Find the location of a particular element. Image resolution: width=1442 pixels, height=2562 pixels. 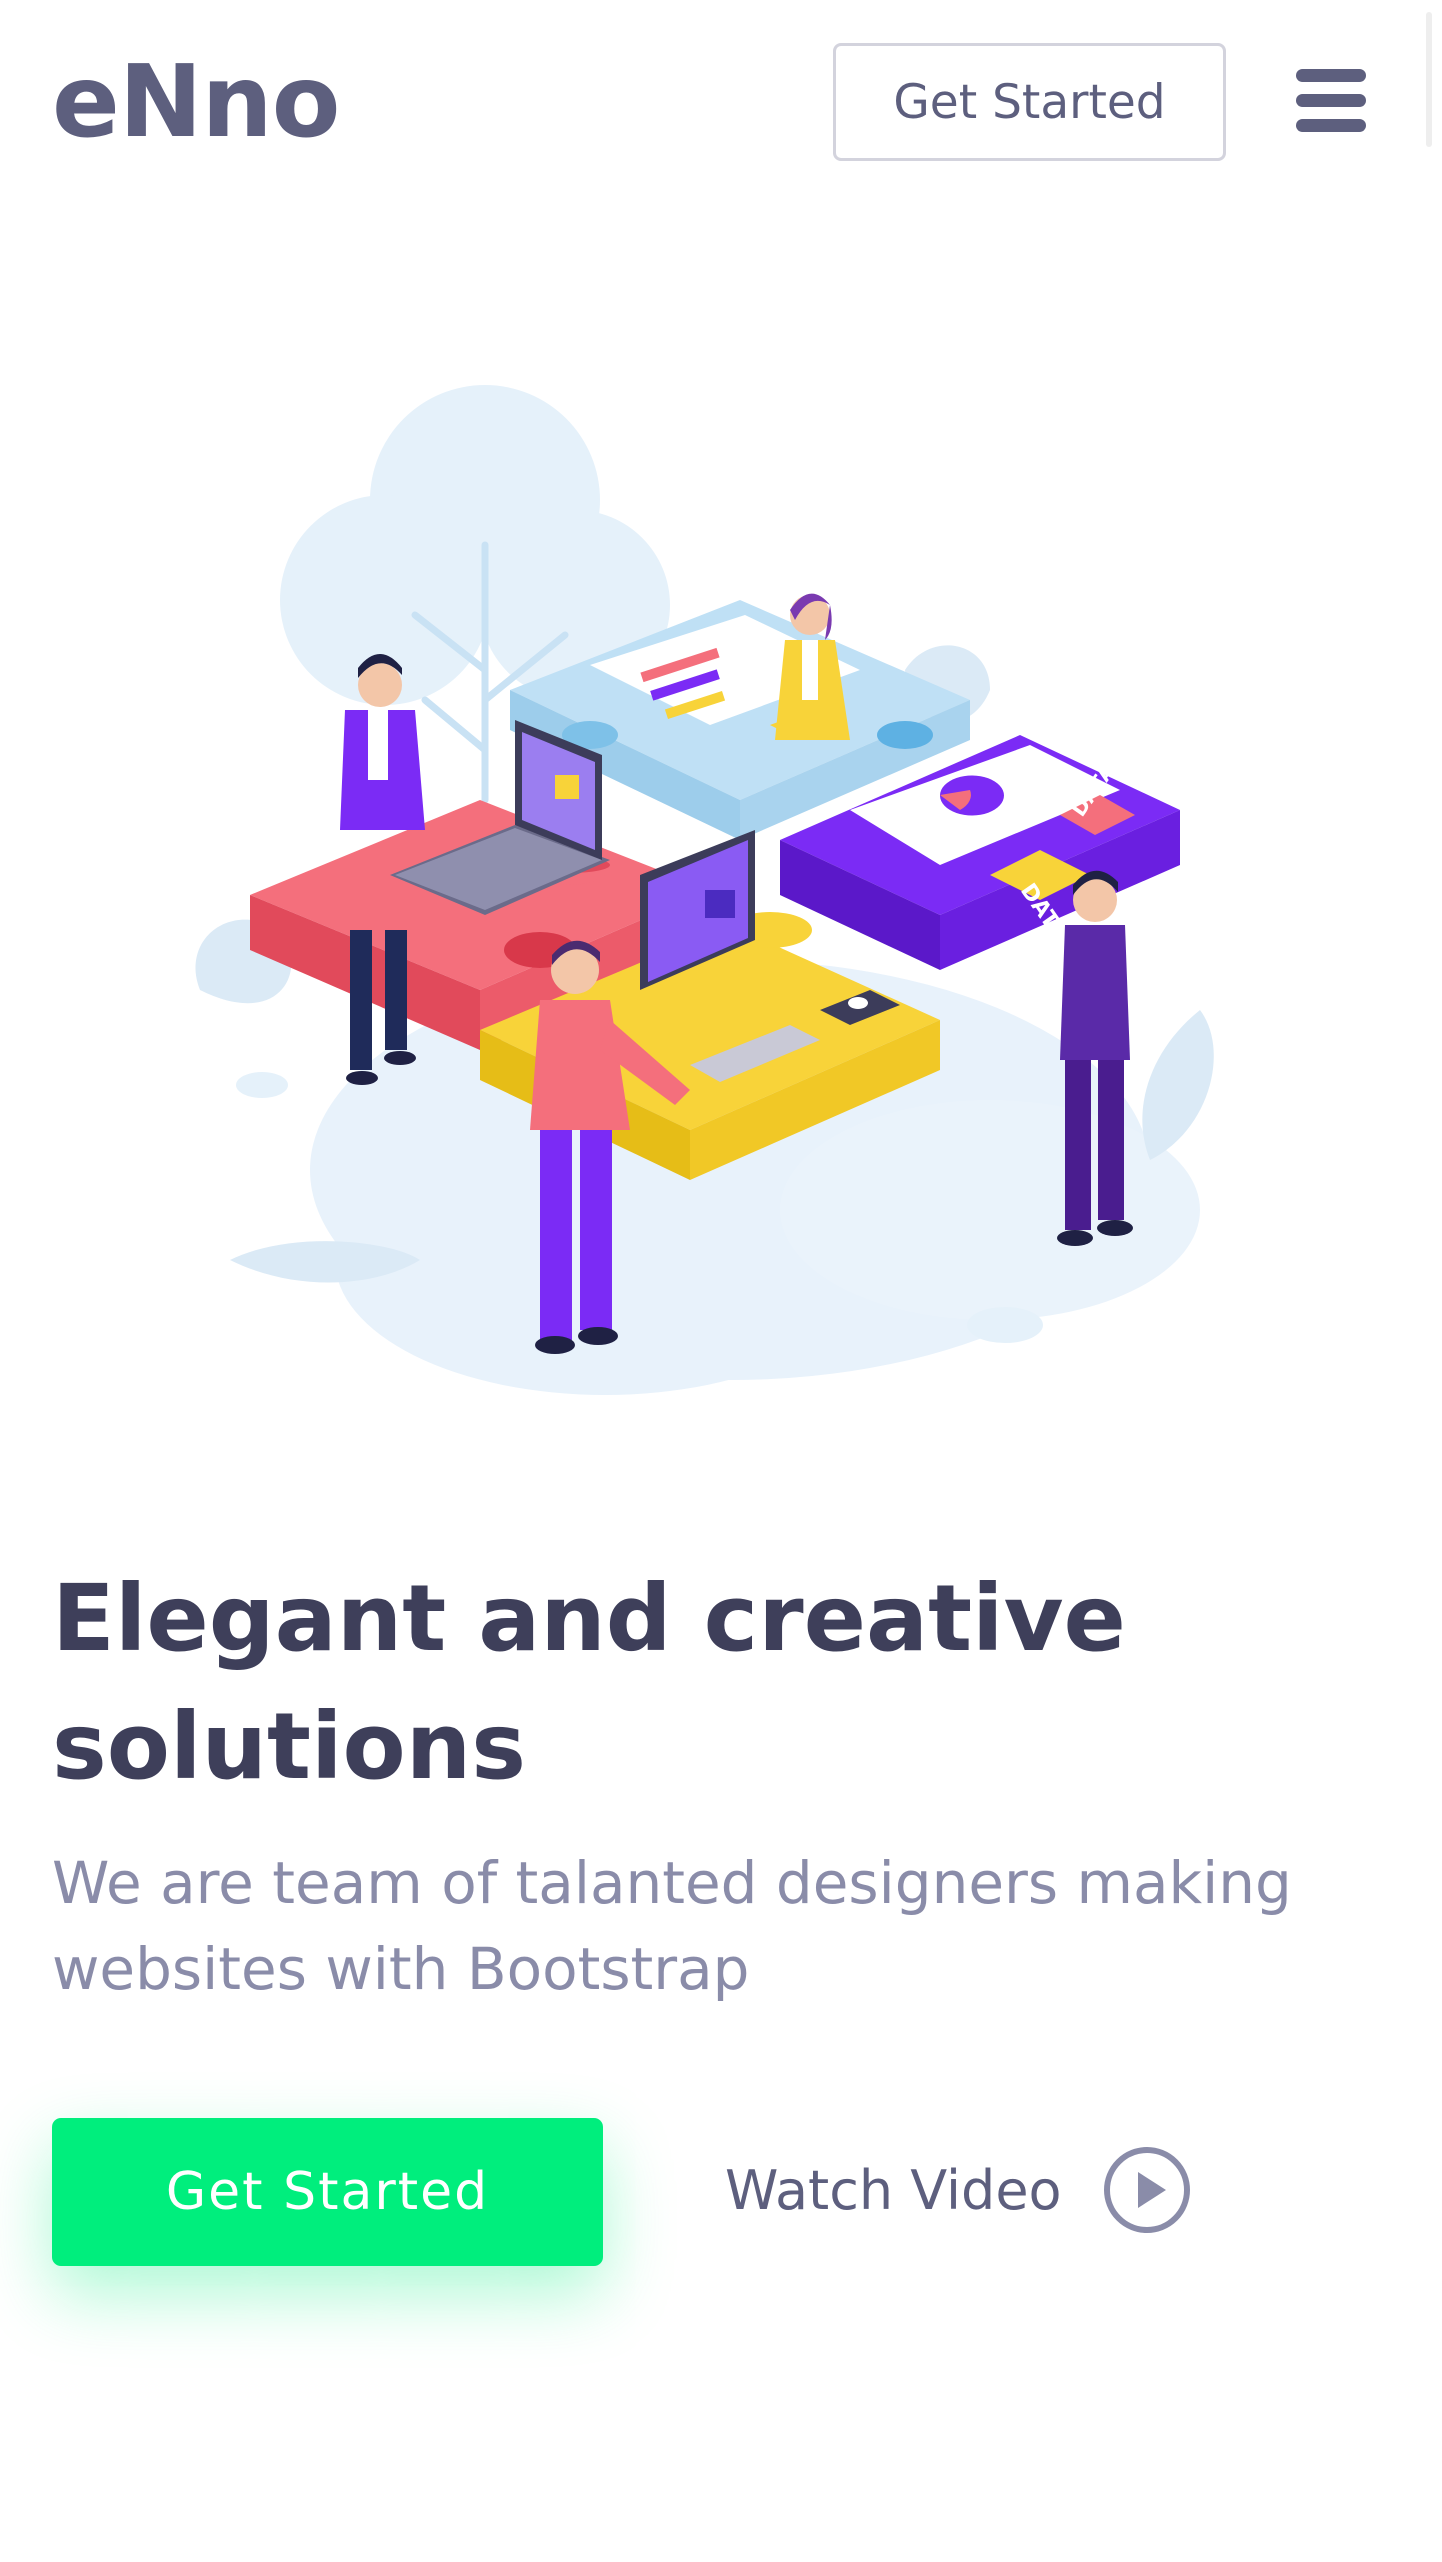

watch-video-link: Watch Video is located at coordinates (958, 2190).